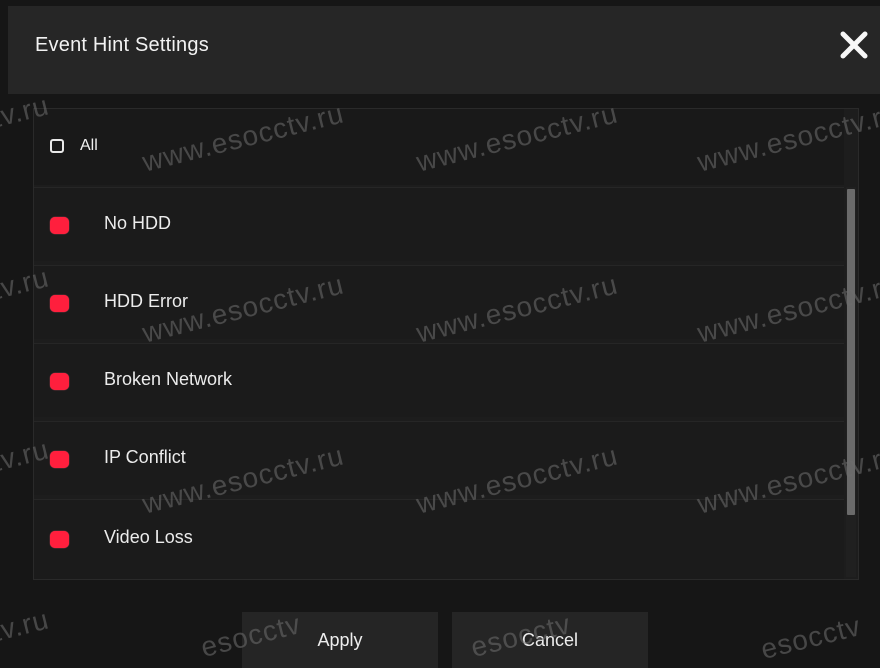 The height and width of the screenshot is (668, 880). Describe the element at coordinates (439, 147) in the screenshot. I see `select-all-row: All` at that location.